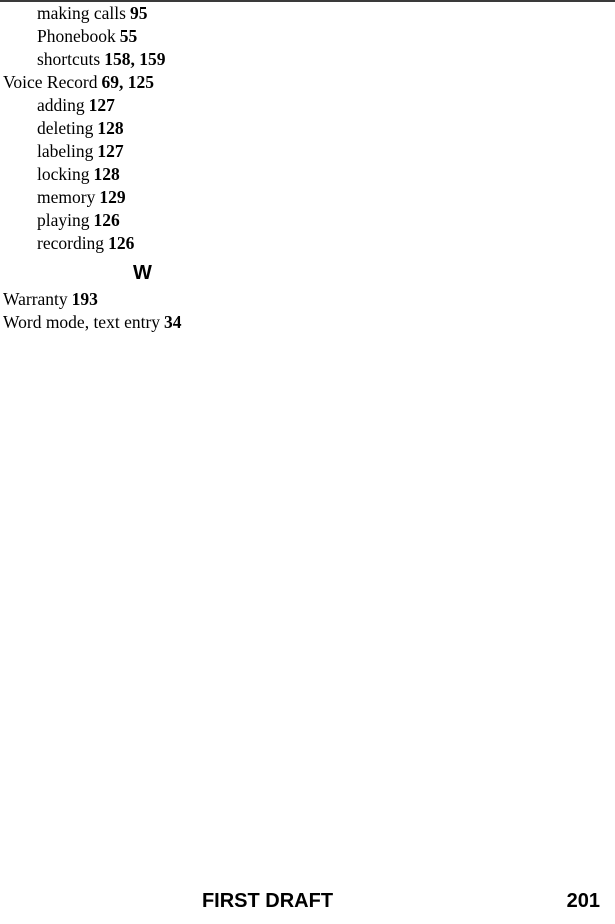  I want to click on index-entry-term: shortcuts, so click(69, 59).